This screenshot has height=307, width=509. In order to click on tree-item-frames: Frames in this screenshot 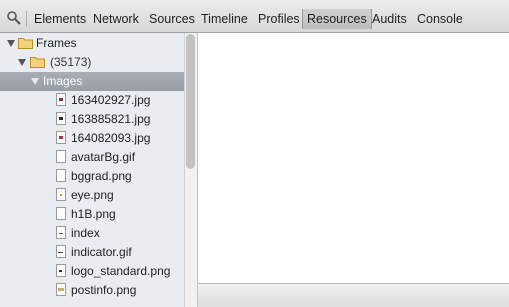, I will do `click(92, 43)`.